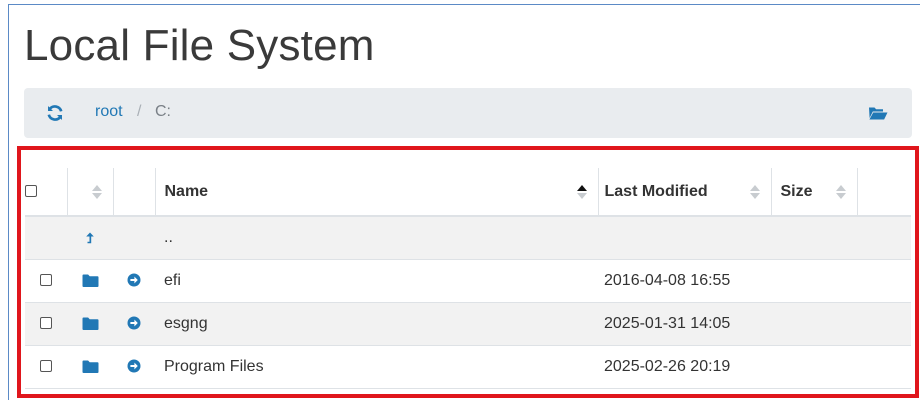 The image size is (921, 402). I want to click on sort-asc-icon, so click(582, 192).